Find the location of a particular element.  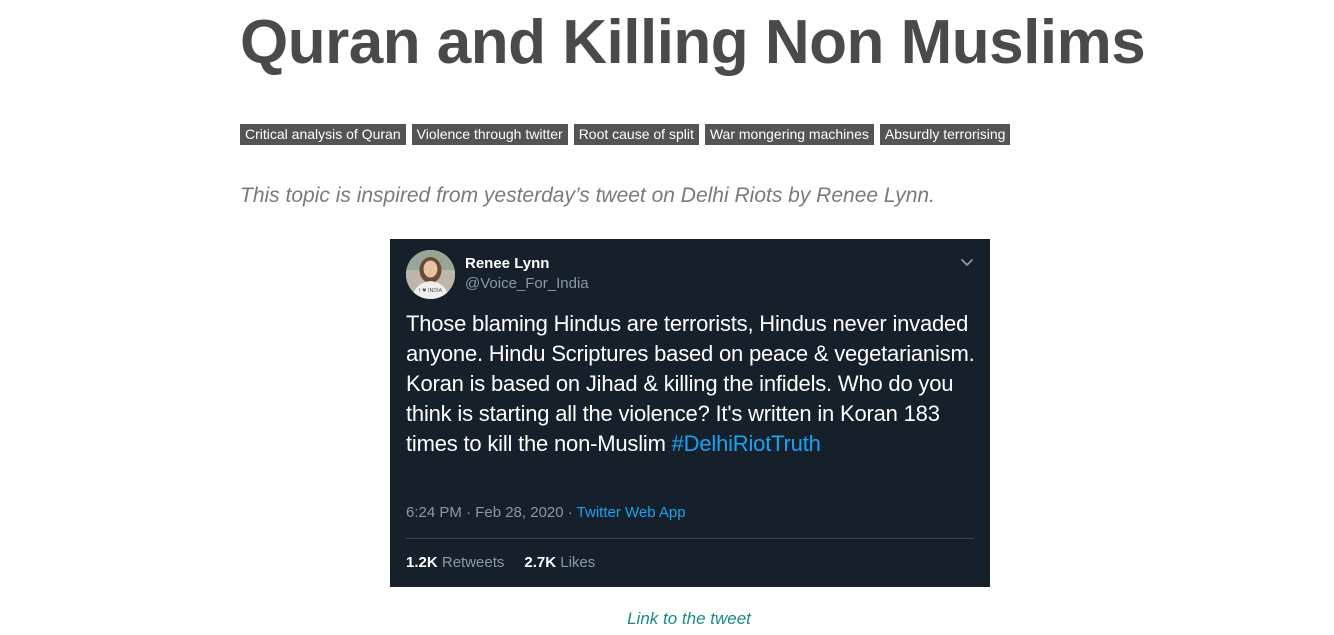

tag-violence-through-twitter: Violence through twitter is located at coordinates (489, 134).